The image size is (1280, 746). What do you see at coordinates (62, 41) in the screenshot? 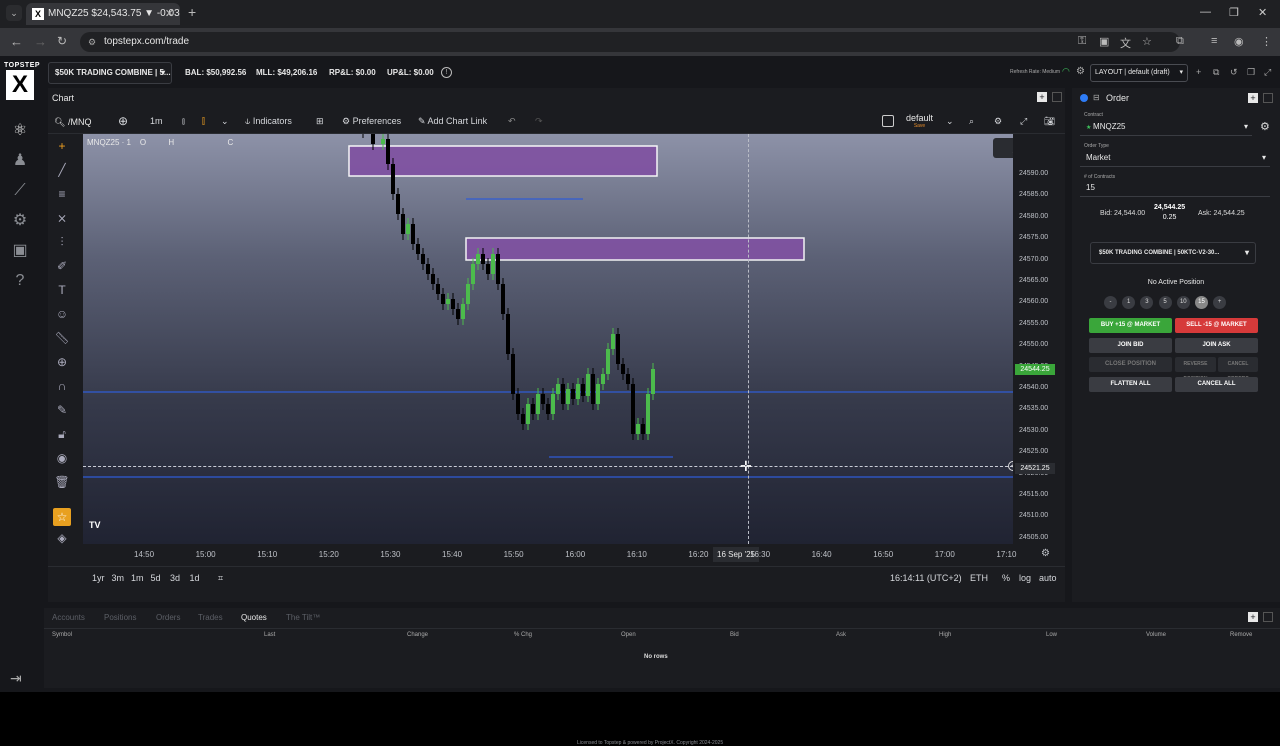
I see `reload-icon: ↻` at bounding box center [62, 41].